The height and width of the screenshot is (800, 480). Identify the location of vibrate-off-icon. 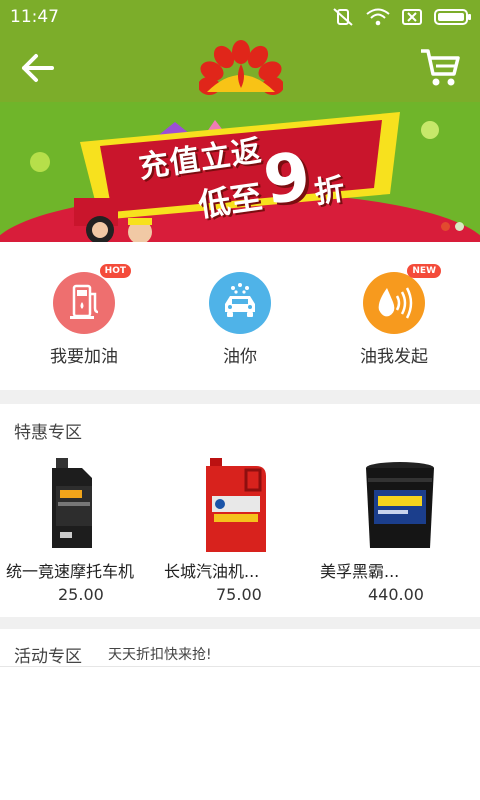
(343, 17).